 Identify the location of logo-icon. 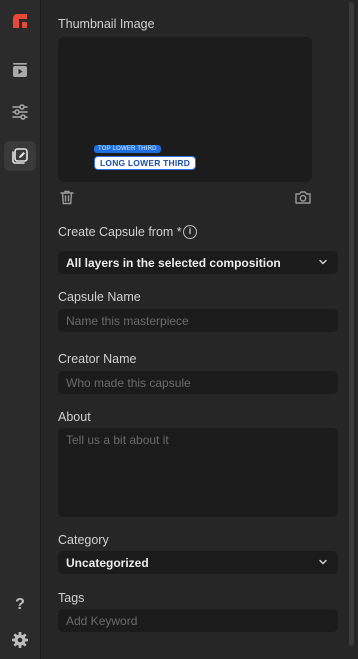
(20, 21).